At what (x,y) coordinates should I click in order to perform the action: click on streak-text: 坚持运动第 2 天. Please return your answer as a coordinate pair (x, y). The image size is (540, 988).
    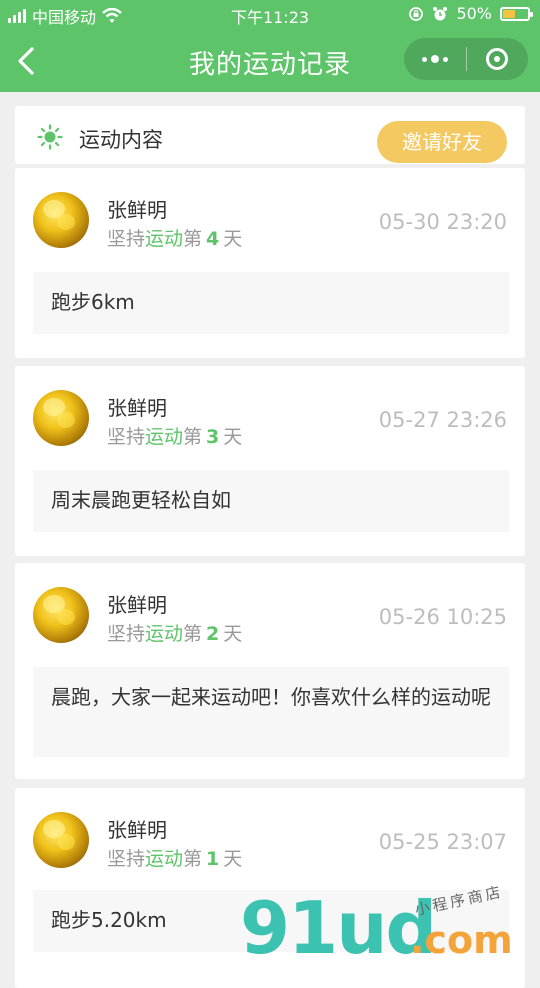
    Looking at the image, I should click on (174, 632).